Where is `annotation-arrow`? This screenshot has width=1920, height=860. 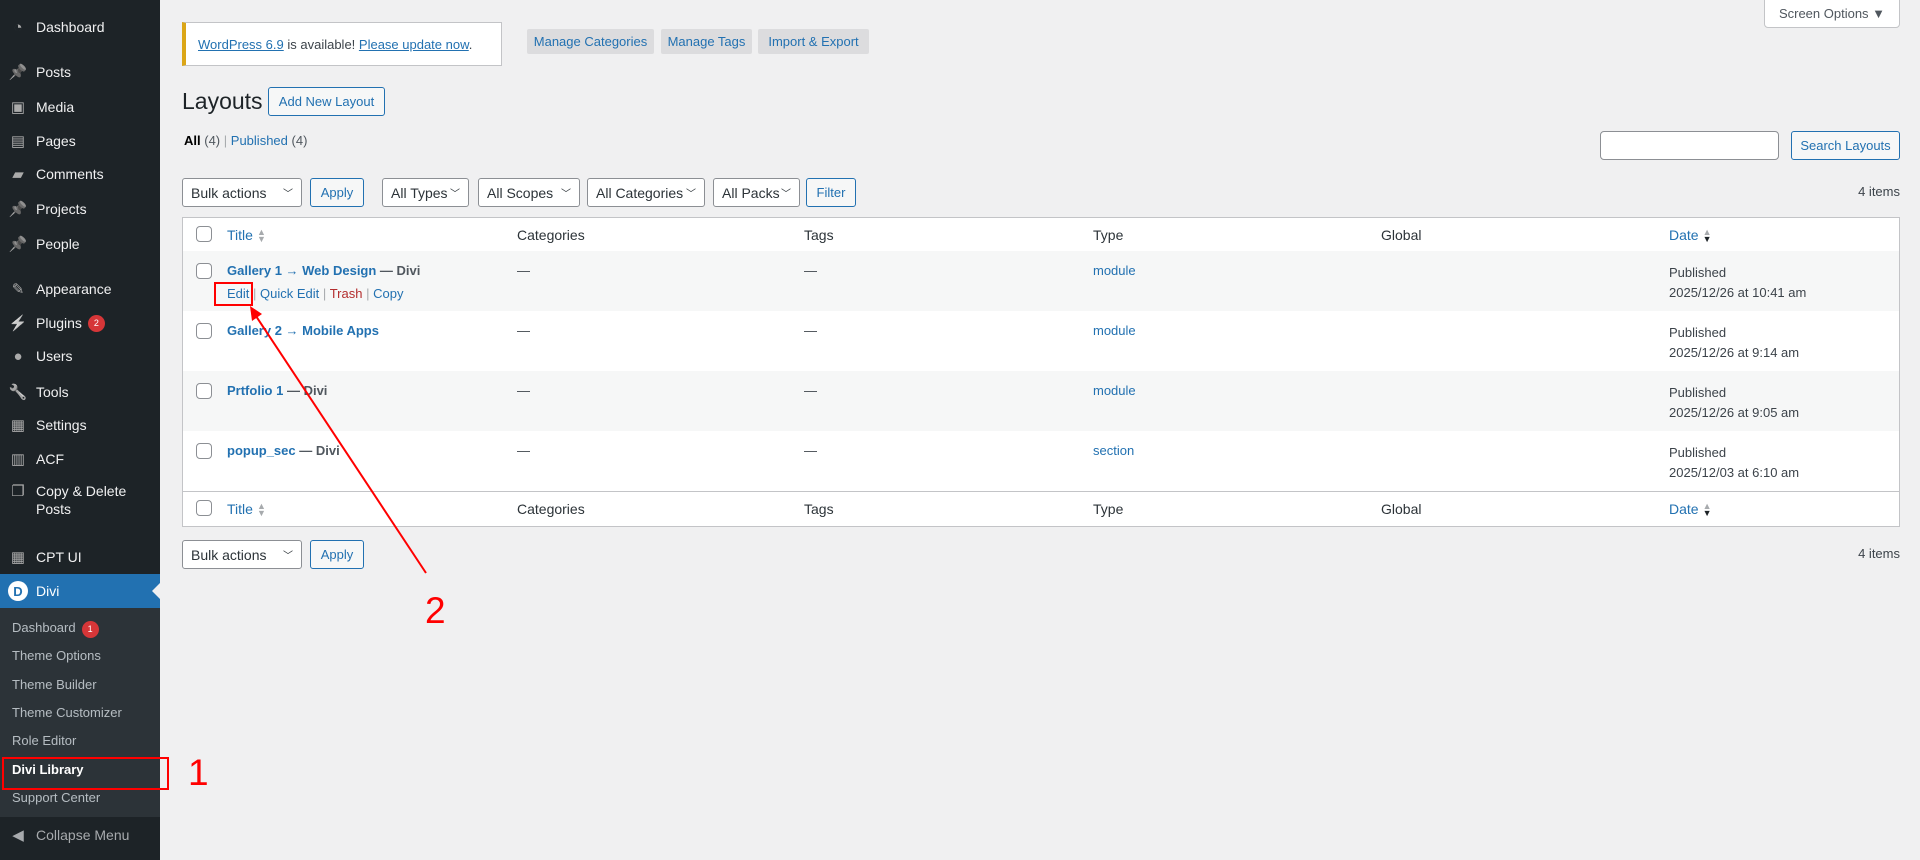 annotation-arrow is located at coordinates (338, 440).